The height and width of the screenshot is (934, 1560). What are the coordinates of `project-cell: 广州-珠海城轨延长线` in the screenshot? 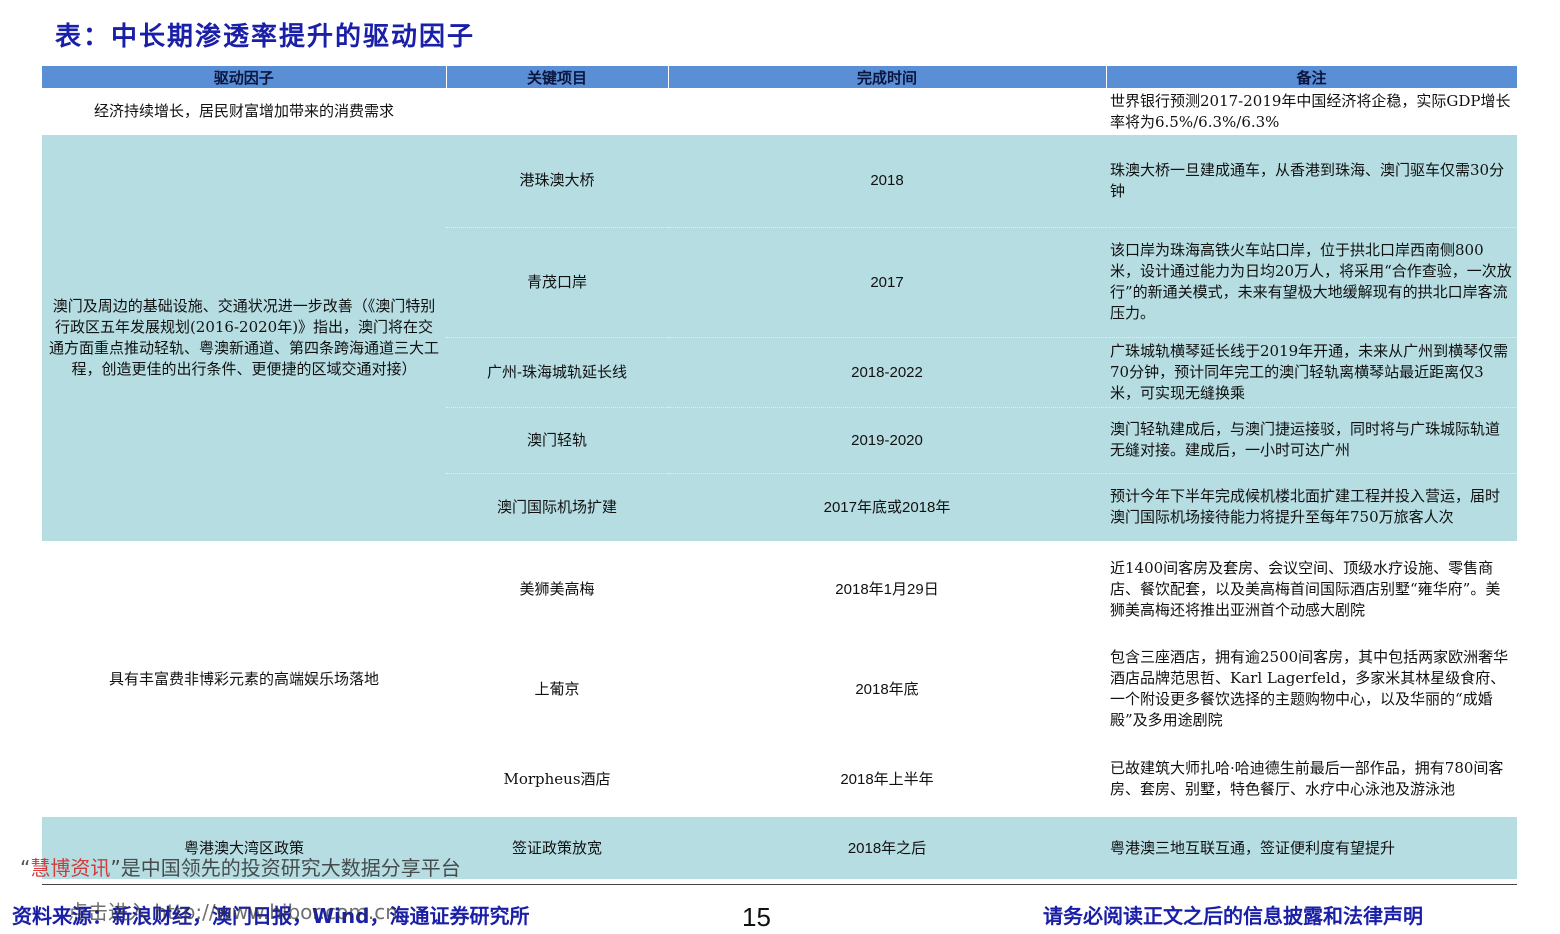 It's located at (557, 371).